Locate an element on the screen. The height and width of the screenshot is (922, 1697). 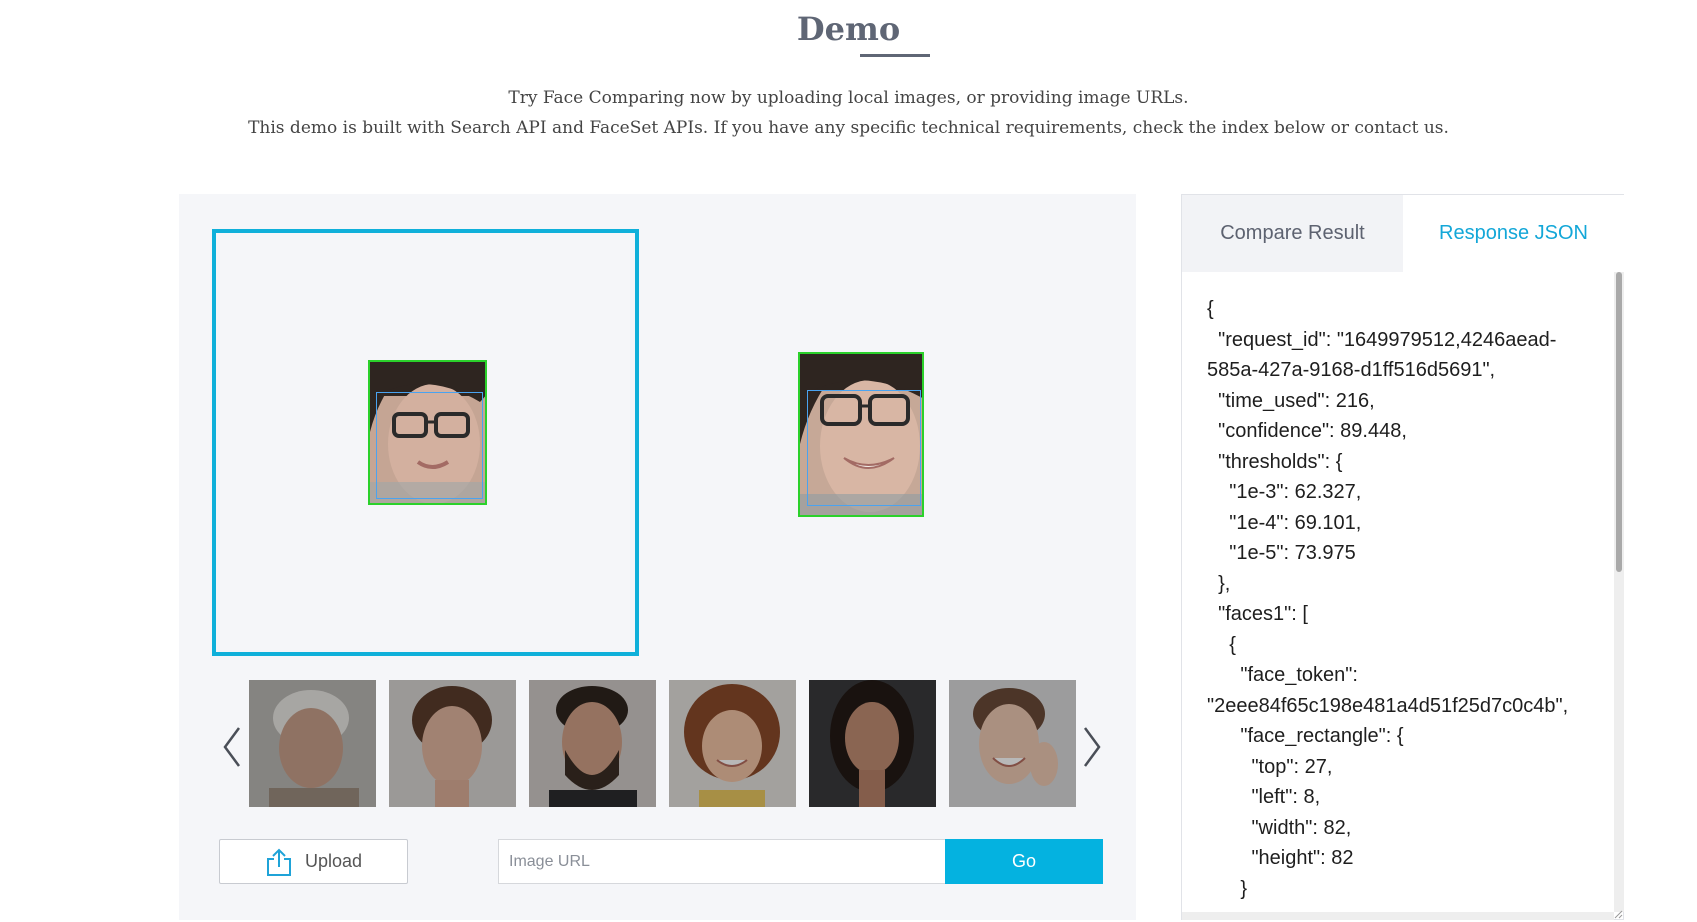
landmark-box-right is located at coordinates (864, 448).